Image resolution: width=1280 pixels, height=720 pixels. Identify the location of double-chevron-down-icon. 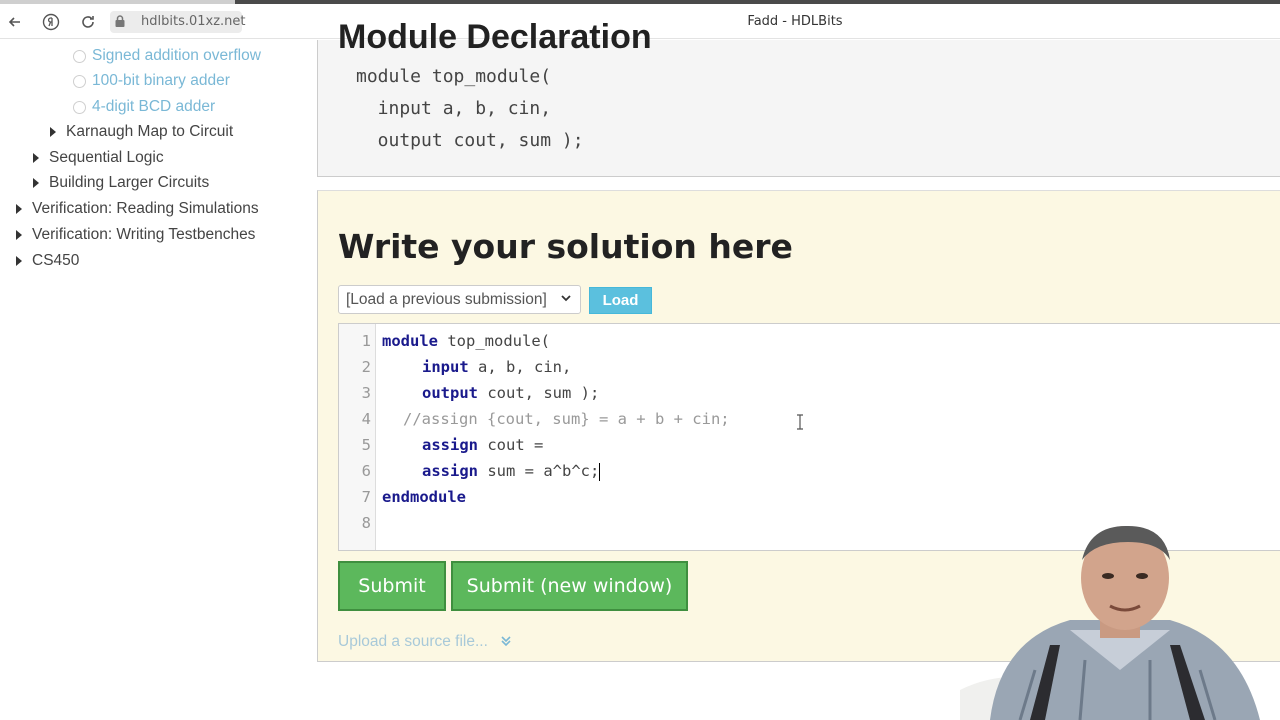
(506, 642).